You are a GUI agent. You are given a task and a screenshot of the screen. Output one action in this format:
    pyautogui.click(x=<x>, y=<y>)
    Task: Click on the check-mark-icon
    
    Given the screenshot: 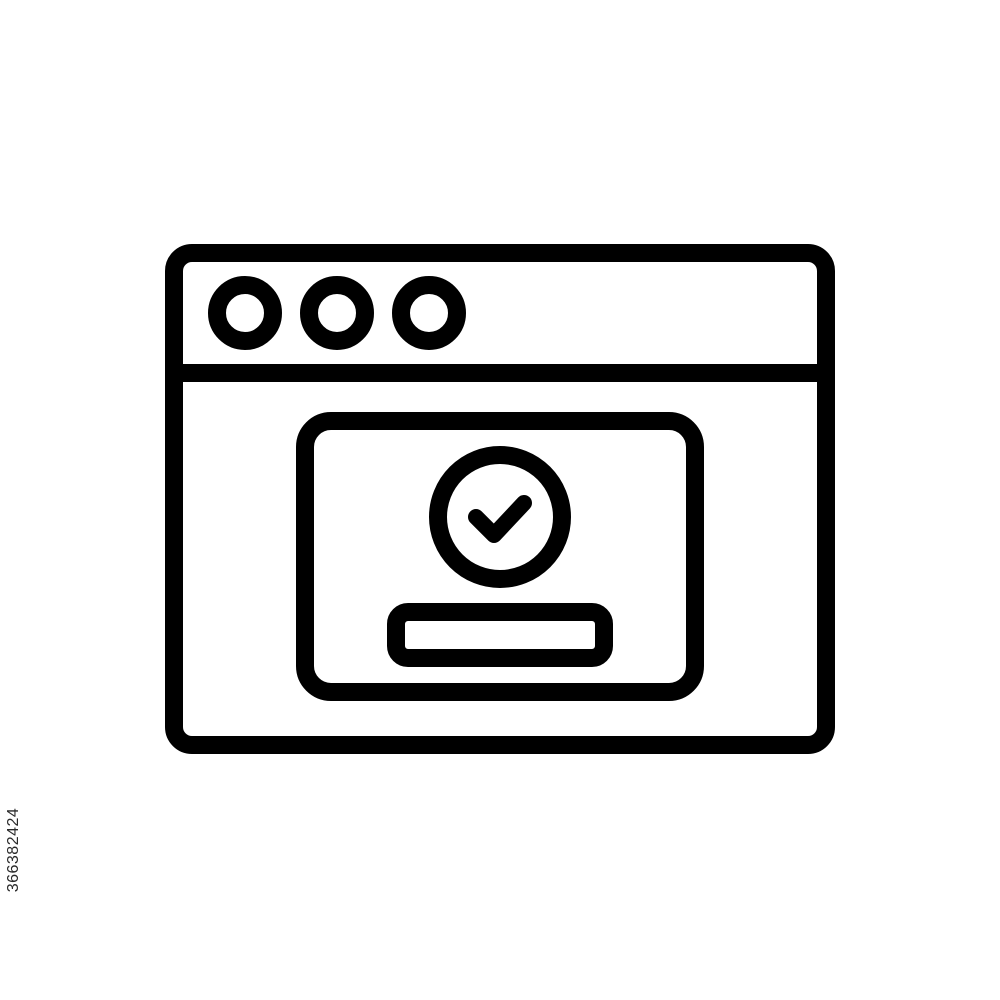 What is the action you would take?
    pyautogui.click(x=500, y=519)
    